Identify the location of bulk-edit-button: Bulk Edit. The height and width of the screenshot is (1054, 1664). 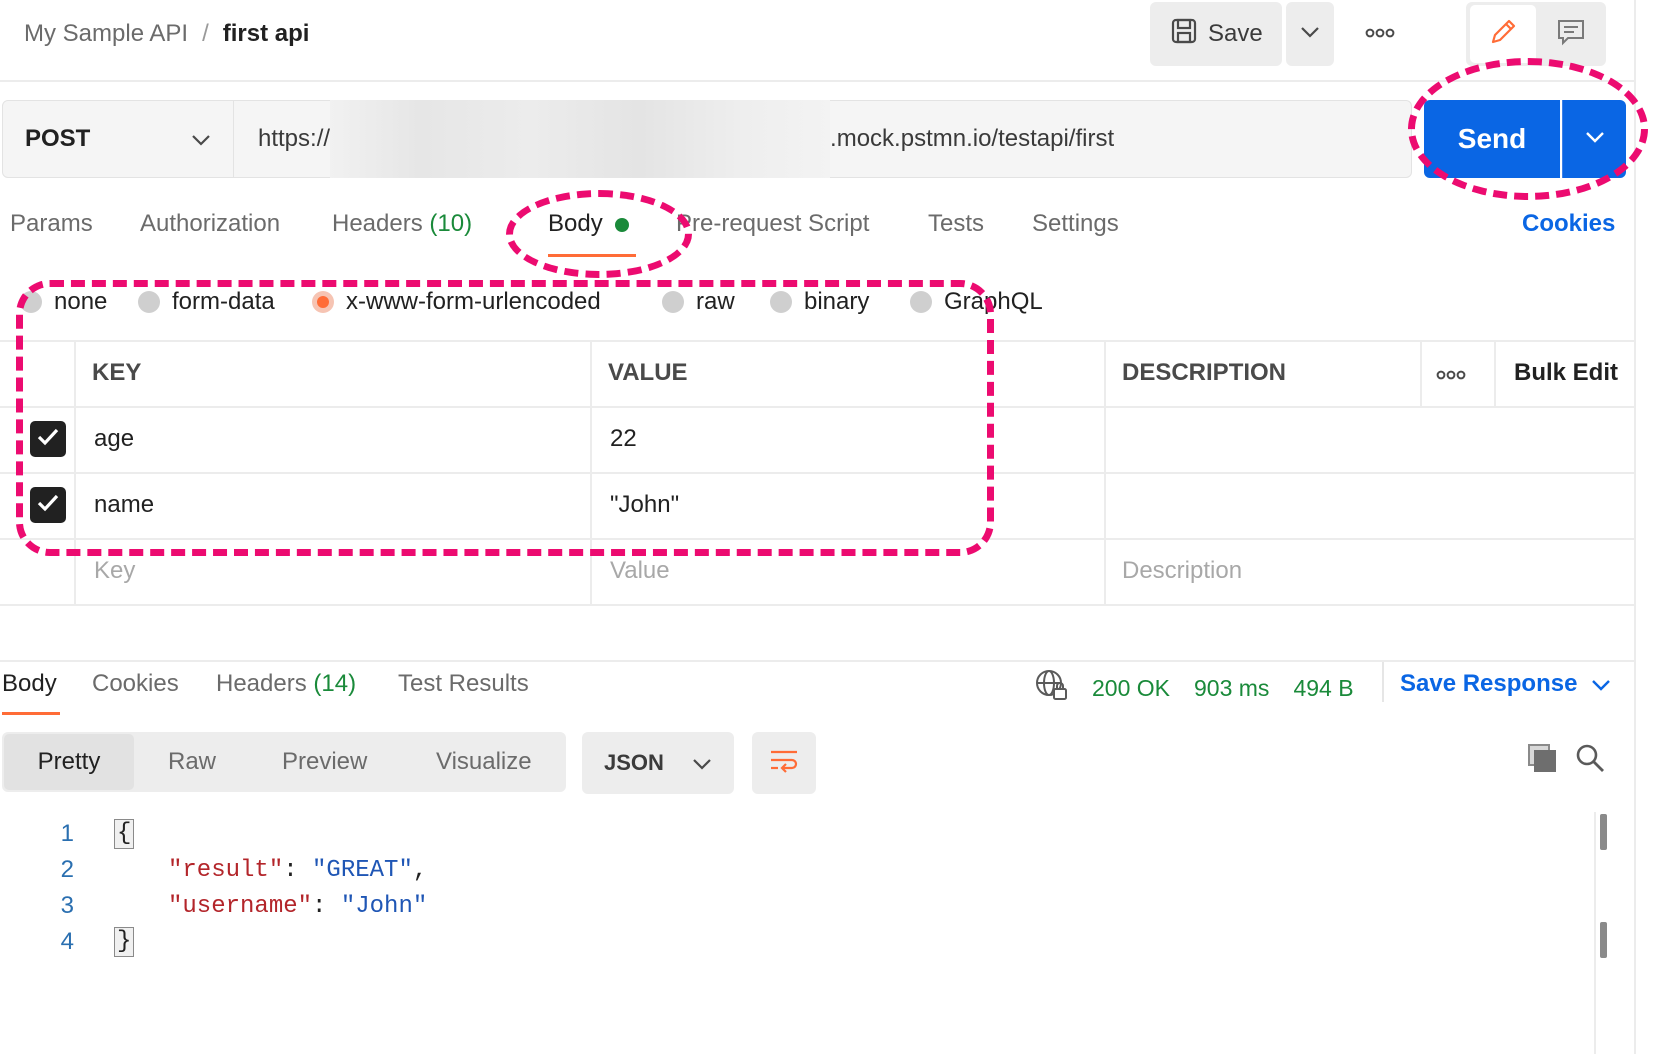
(1566, 373).